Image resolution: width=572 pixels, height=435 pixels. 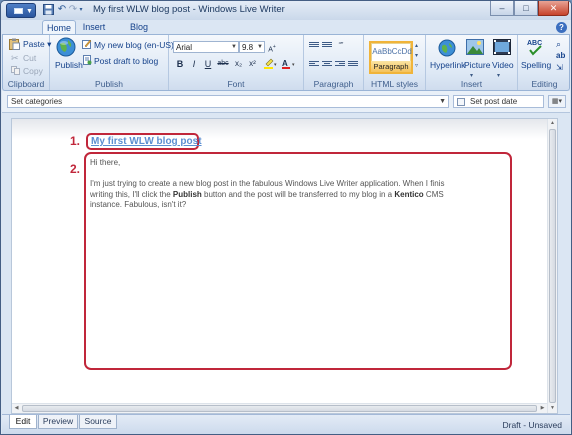 What do you see at coordinates (477, 65) in the screenshot?
I see `picture-button: Picture` at bounding box center [477, 65].